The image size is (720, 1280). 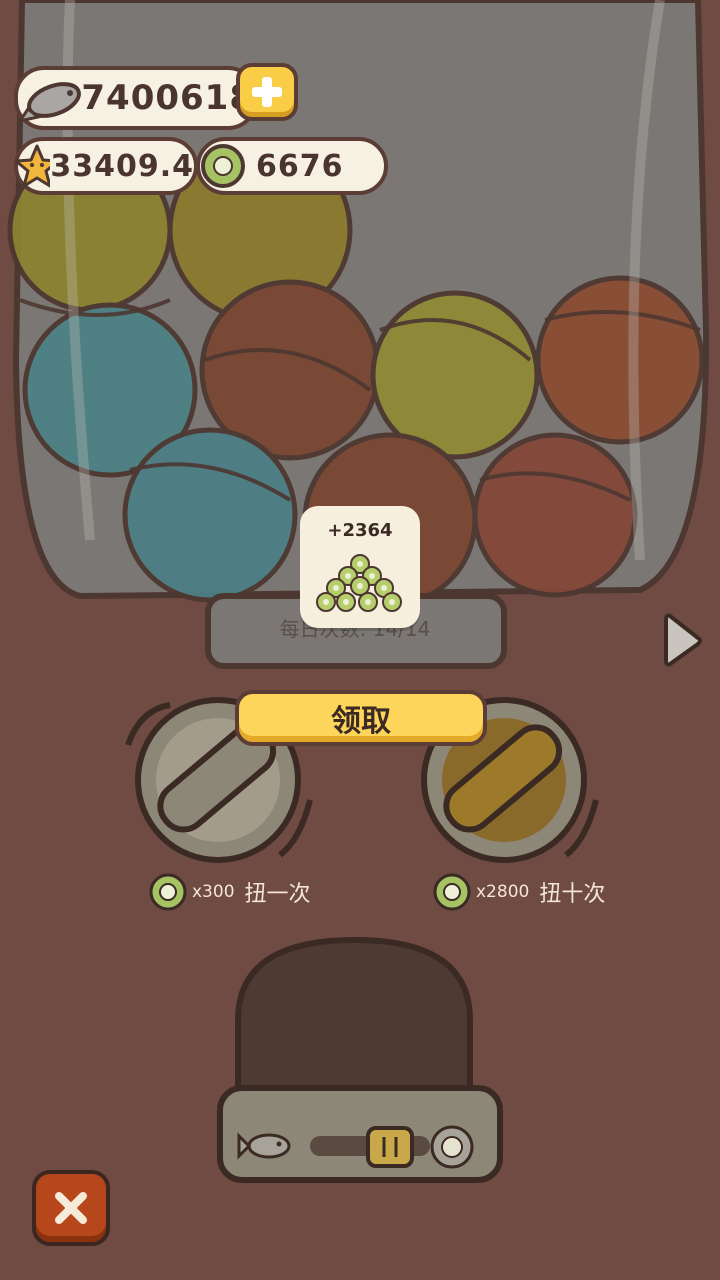 I want to click on plus-icon, so click(x=267, y=92).